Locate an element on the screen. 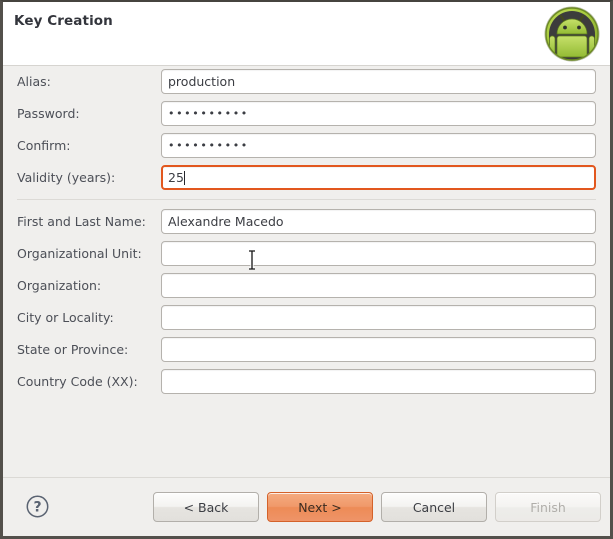  dialog-header: Key Creation is located at coordinates (306, 34).